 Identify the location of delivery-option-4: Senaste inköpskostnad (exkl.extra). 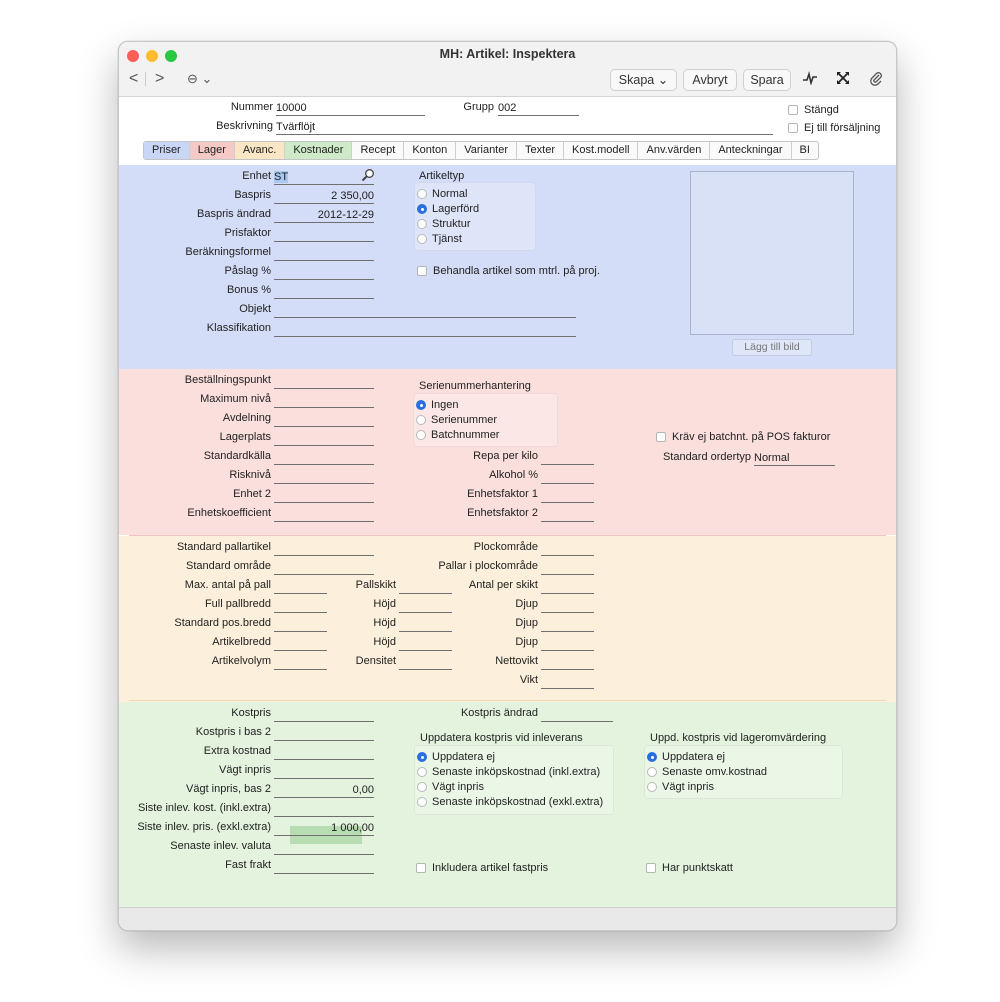
(510, 802).